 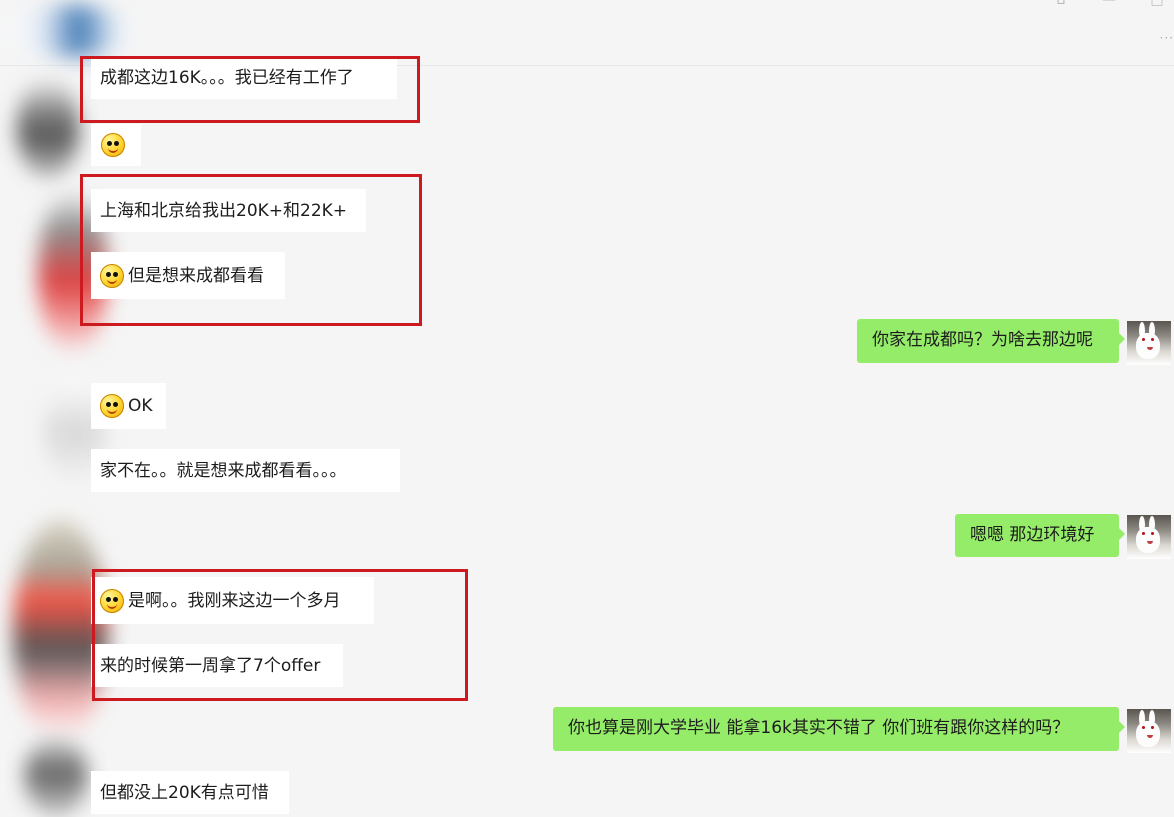 I want to click on outgoing-message: 你家在成都吗？为啥去那边呢, so click(x=991, y=341).